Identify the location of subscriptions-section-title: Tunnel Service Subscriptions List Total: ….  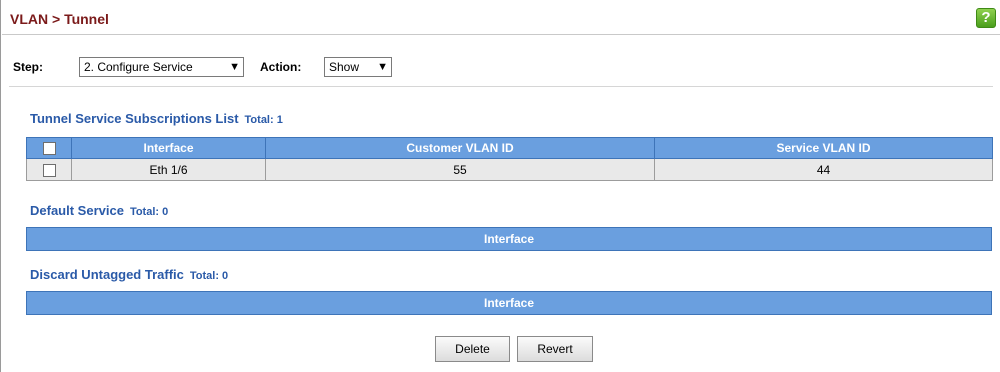
(156, 118).